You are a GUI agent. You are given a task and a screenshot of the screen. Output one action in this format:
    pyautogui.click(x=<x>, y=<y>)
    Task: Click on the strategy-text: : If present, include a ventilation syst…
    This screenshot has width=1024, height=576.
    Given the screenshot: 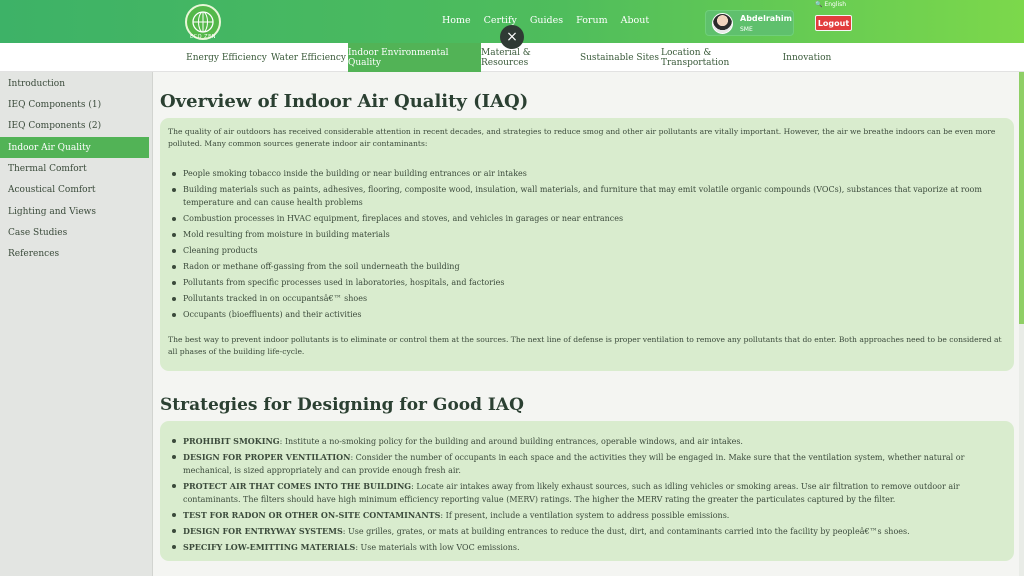 What is the action you would take?
    pyautogui.click(x=585, y=515)
    